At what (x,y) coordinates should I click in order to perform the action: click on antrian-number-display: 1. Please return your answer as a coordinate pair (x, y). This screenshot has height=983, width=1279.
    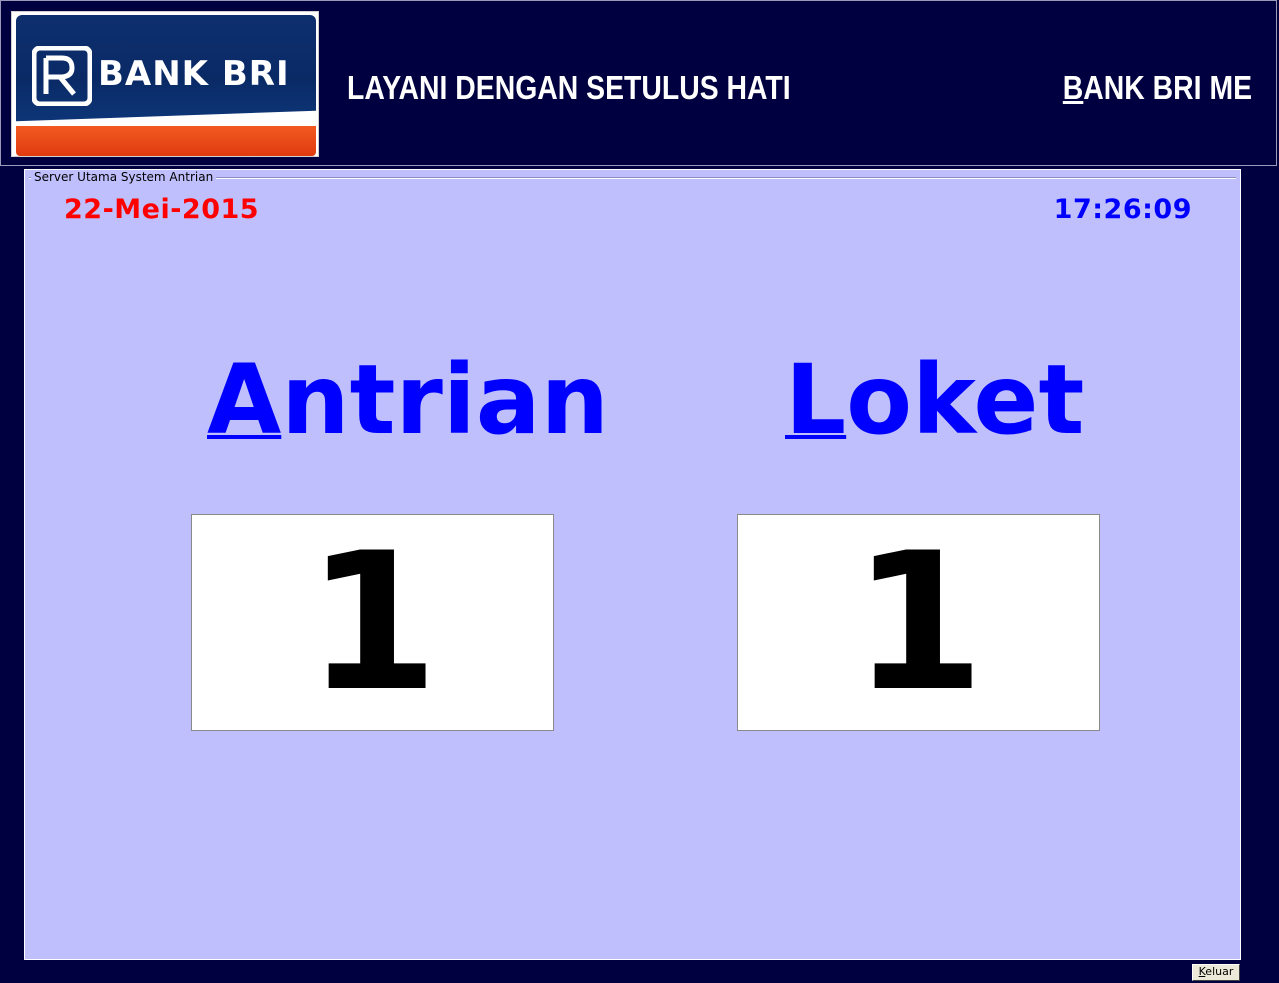
    Looking at the image, I should click on (372, 622).